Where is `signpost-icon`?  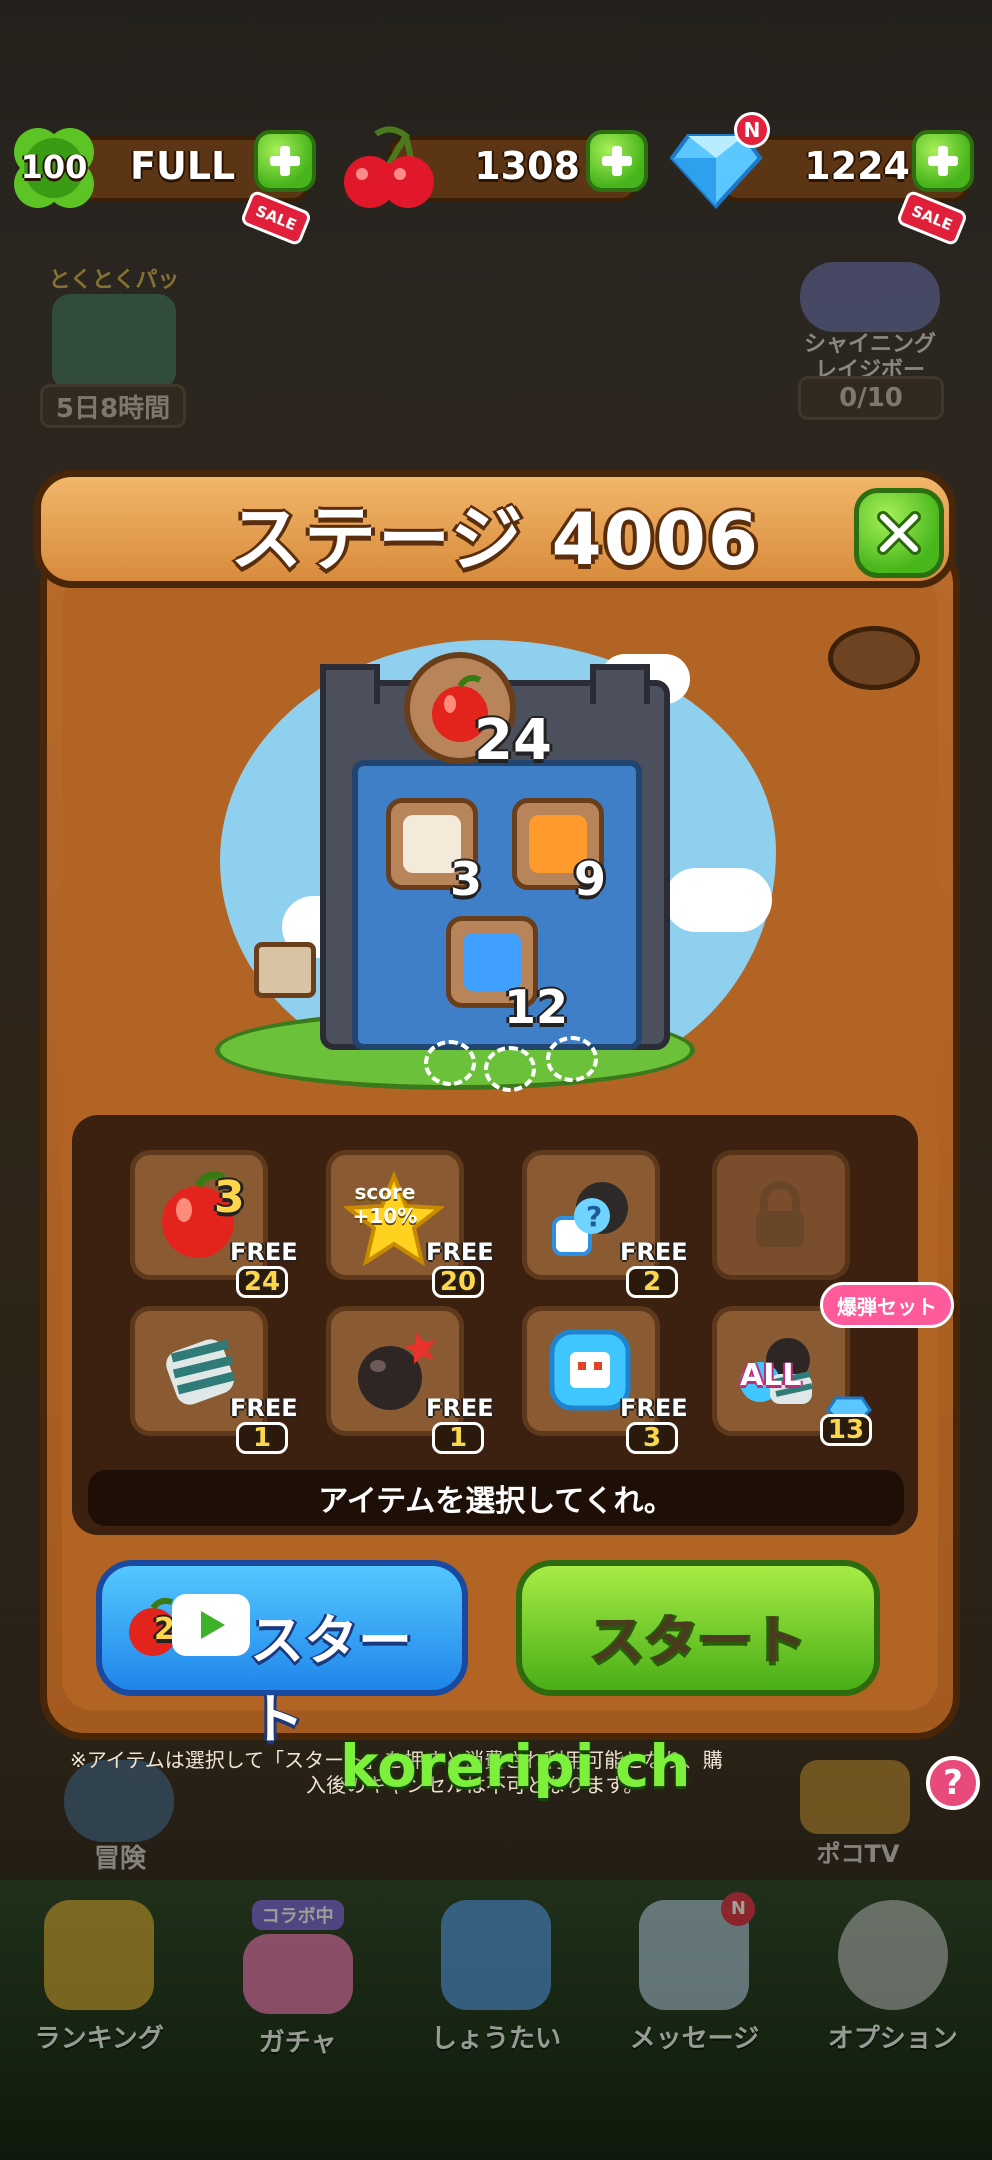 signpost-icon is located at coordinates (285, 970).